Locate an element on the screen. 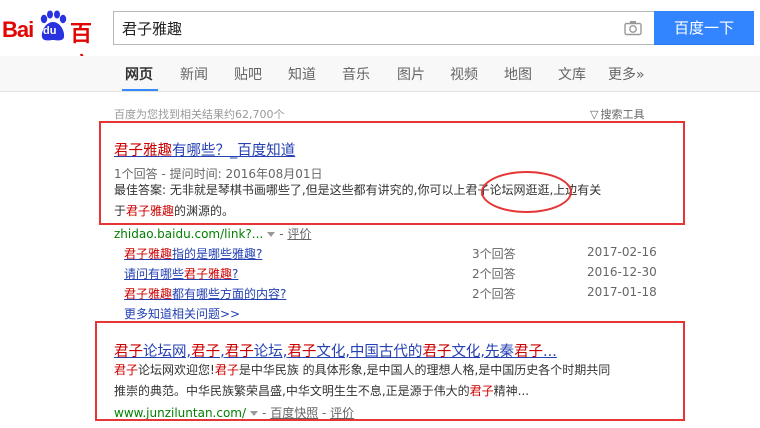  logo-du-text: du is located at coordinates (50, 31).